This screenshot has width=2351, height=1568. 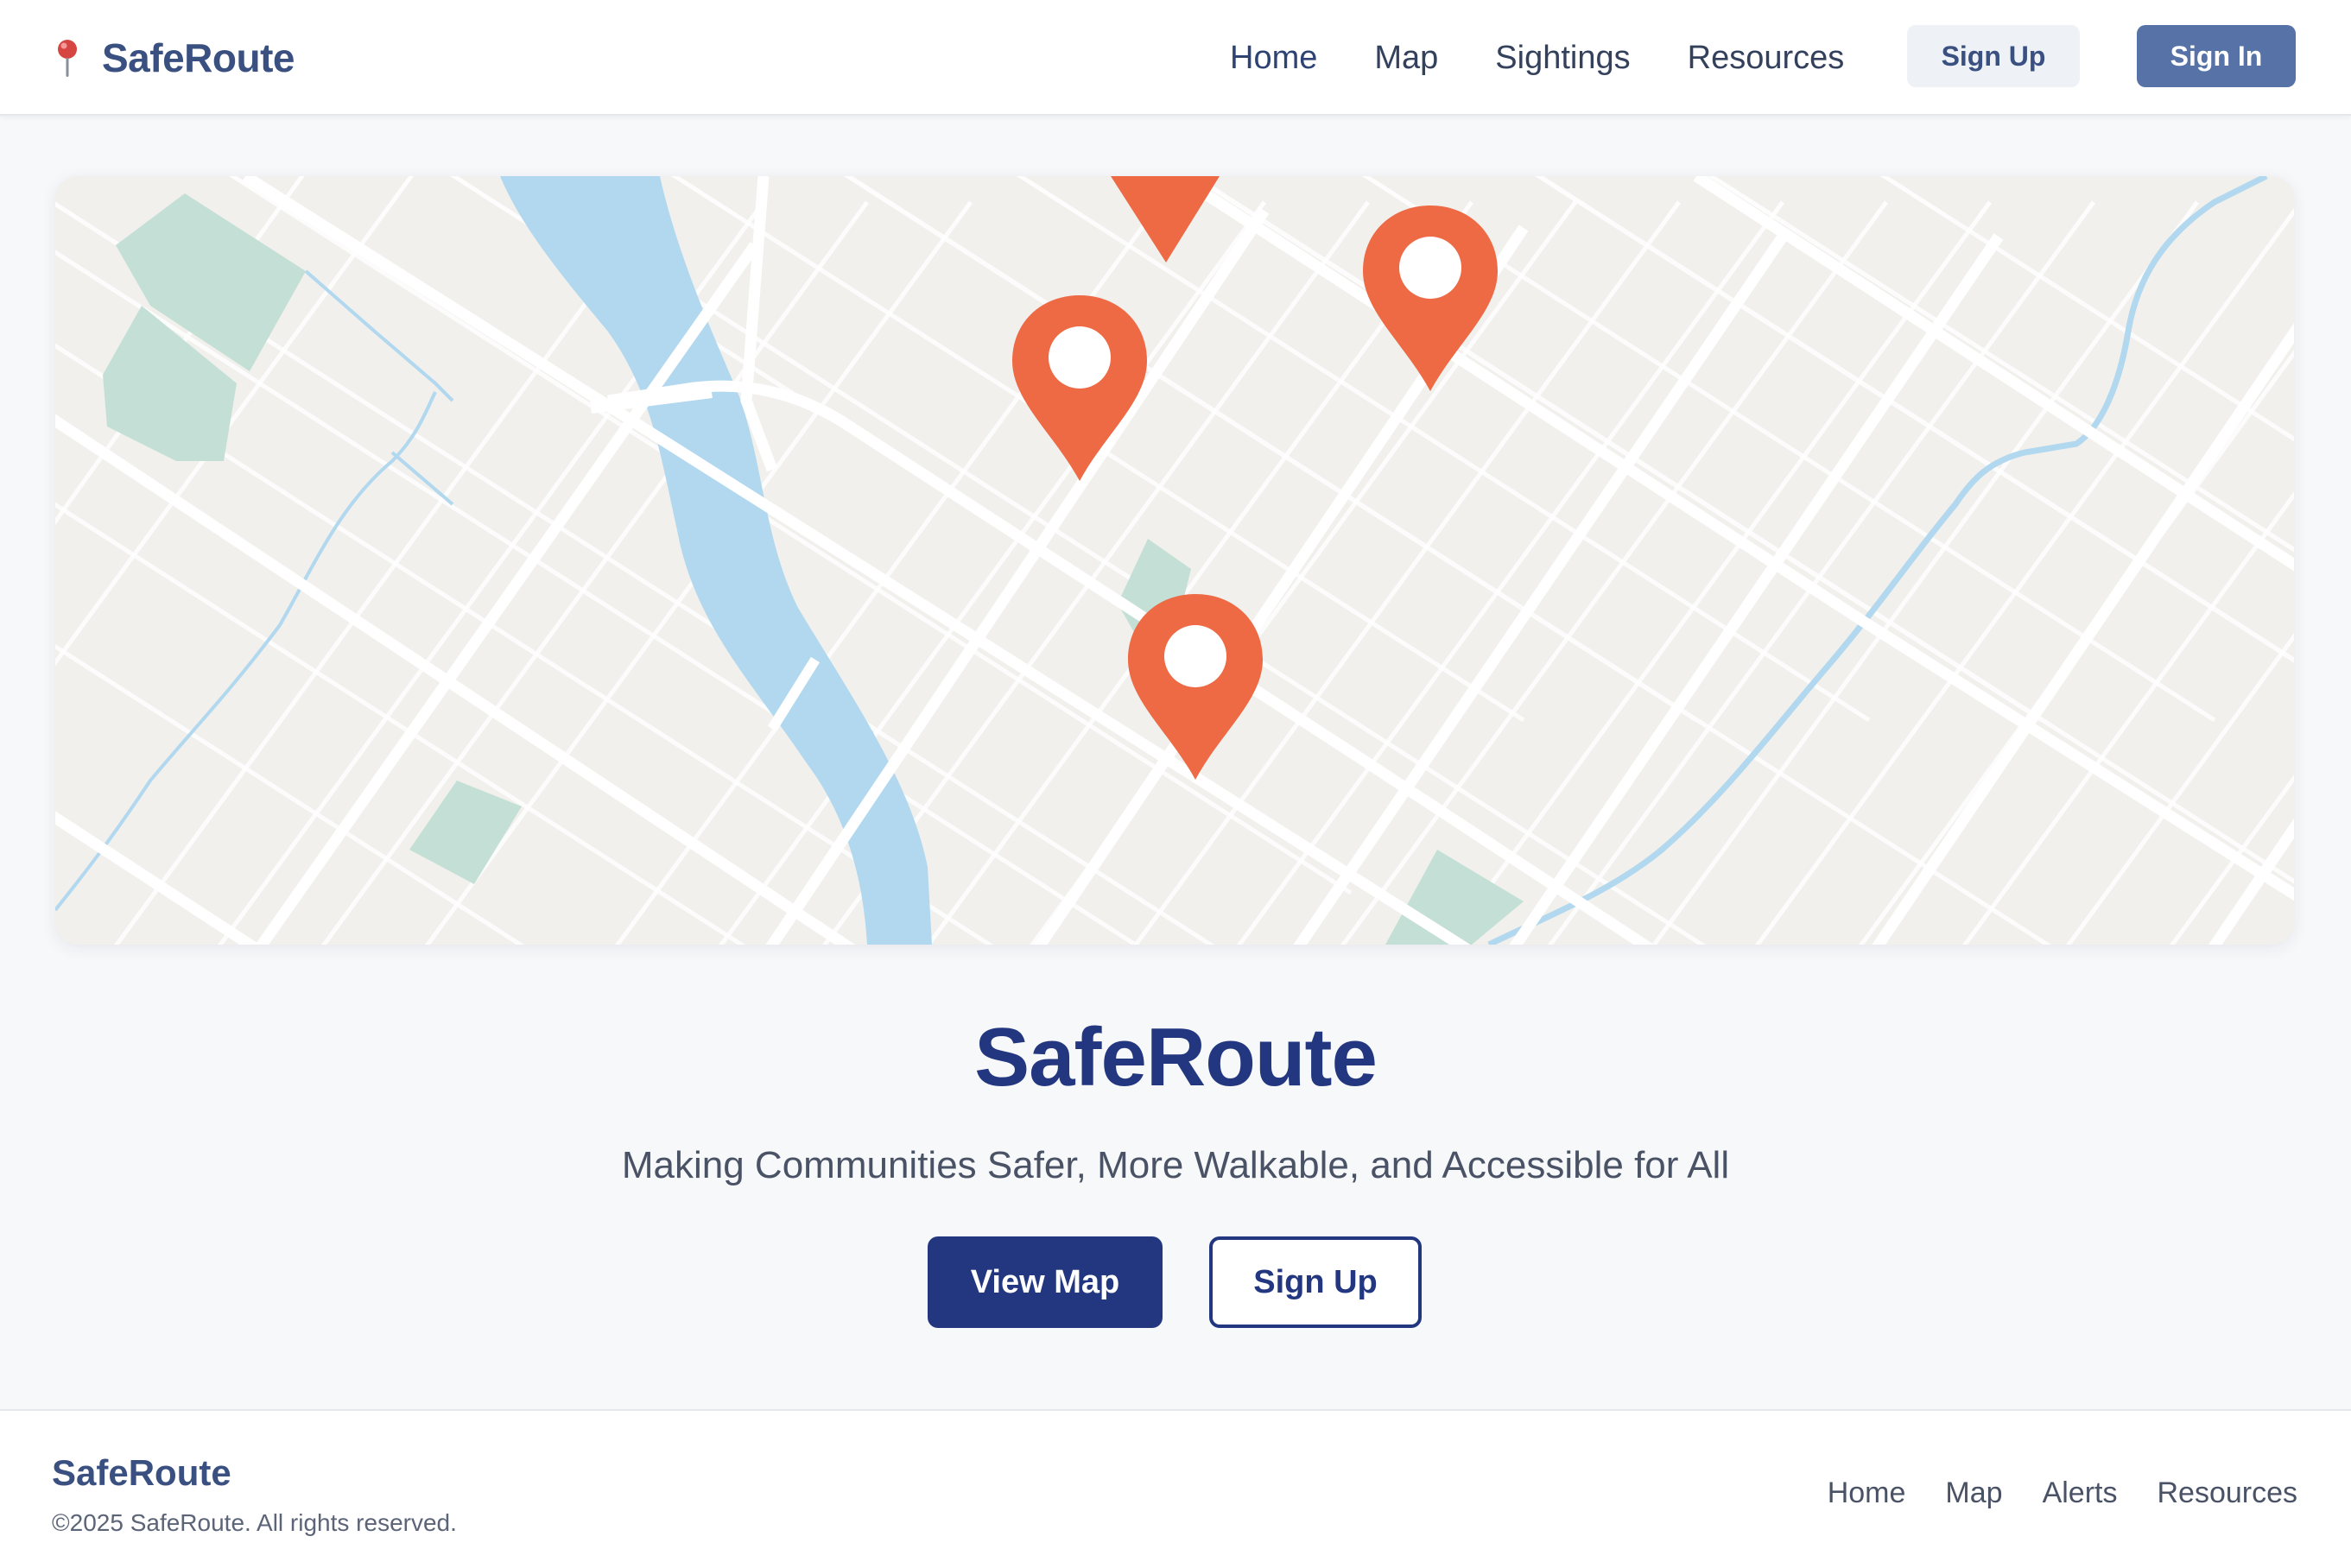 What do you see at coordinates (67, 58) in the screenshot?
I see `map-pin-icon` at bounding box center [67, 58].